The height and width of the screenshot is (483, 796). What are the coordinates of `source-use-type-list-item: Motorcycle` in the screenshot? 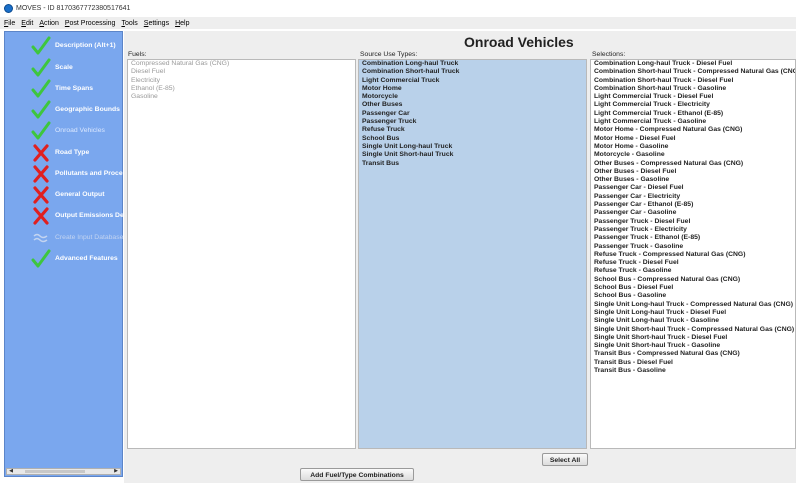 It's located at (472, 97).